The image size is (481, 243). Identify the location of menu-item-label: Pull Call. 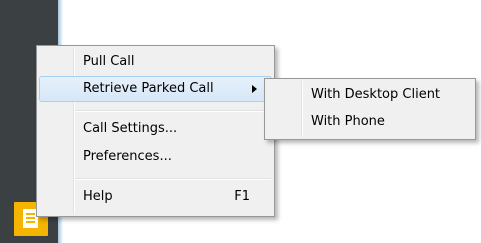
(109, 61).